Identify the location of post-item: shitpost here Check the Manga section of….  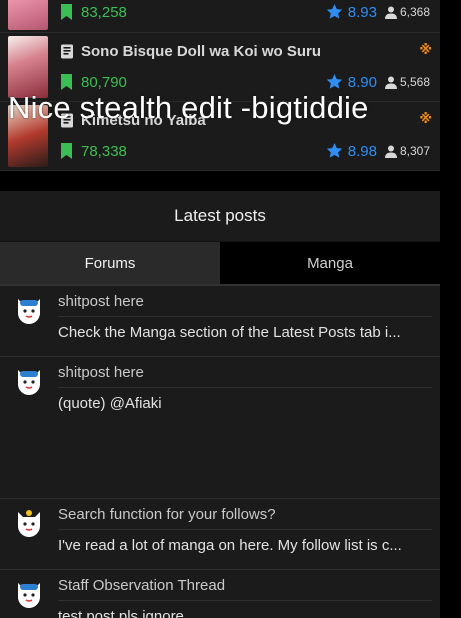
(220, 321).